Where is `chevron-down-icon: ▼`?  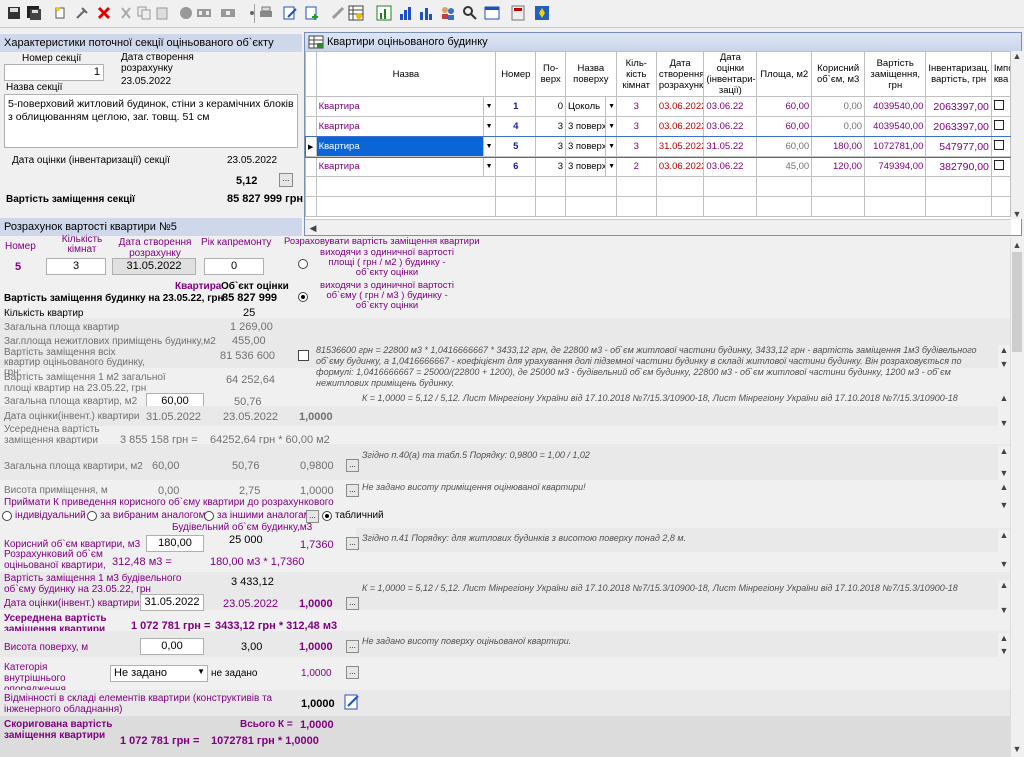
chevron-down-icon: ▼ is located at coordinates (201, 671).